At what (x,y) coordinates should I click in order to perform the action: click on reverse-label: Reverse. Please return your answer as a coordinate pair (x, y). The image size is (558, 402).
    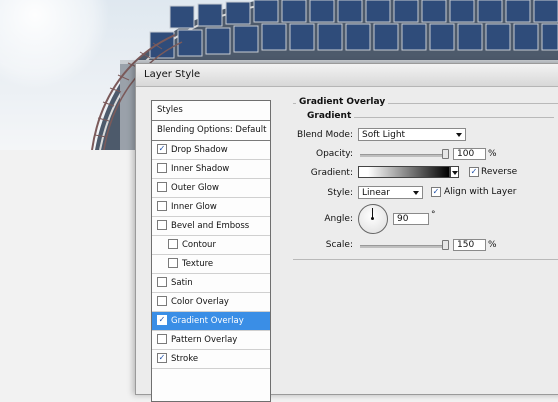
    Looking at the image, I should click on (499, 172).